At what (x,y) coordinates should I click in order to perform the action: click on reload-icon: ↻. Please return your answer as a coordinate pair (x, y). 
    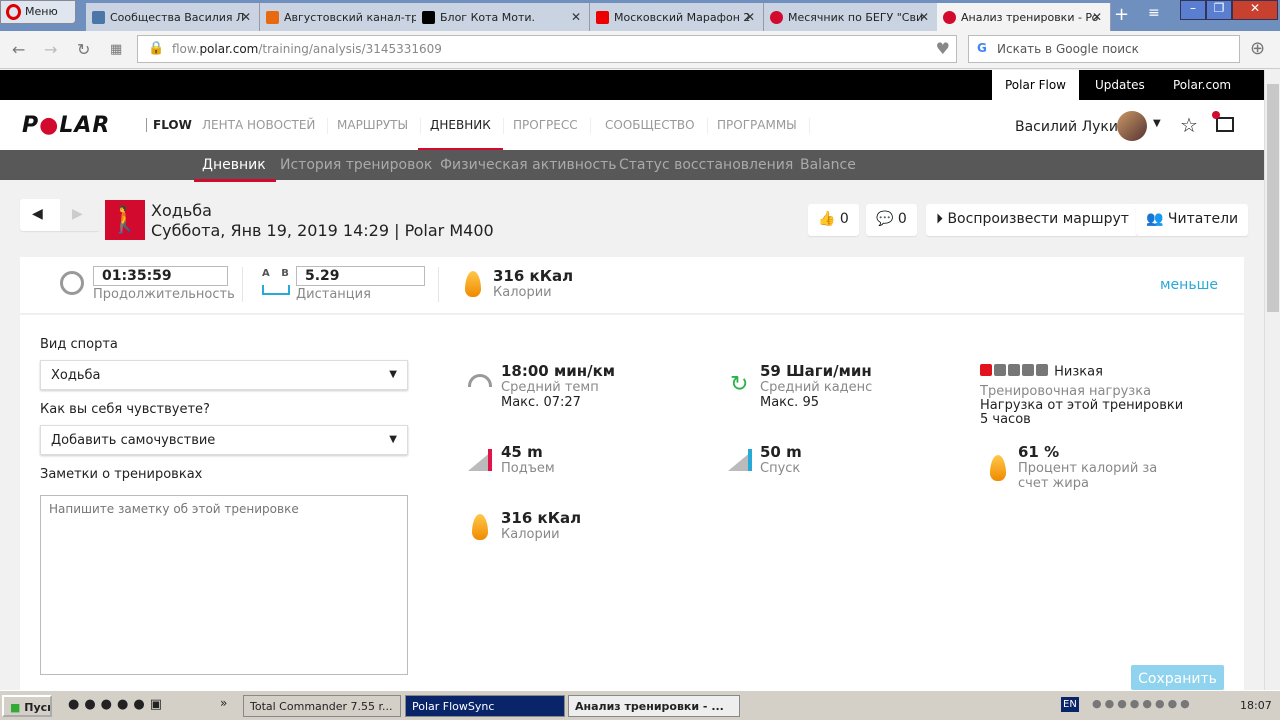
    Looking at the image, I should click on (83, 49).